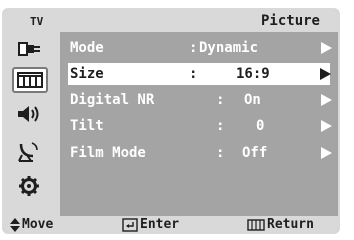 This screenshot has height=240, width=354. I want to click on menu-item-value: 0, so click(260, 126).